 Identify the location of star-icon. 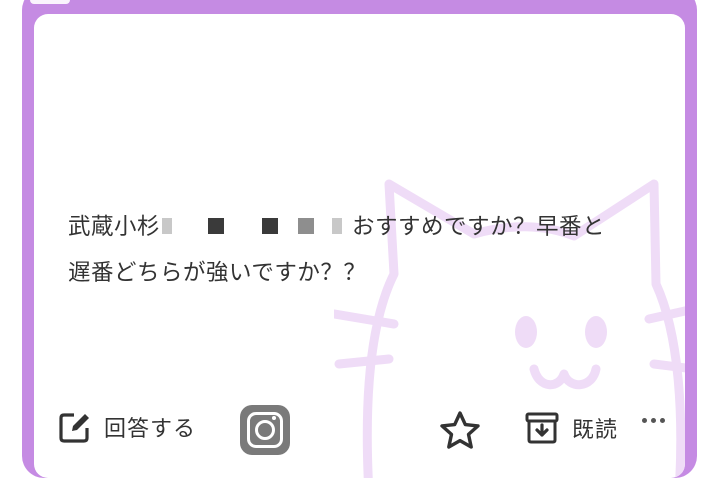
(460, 430).